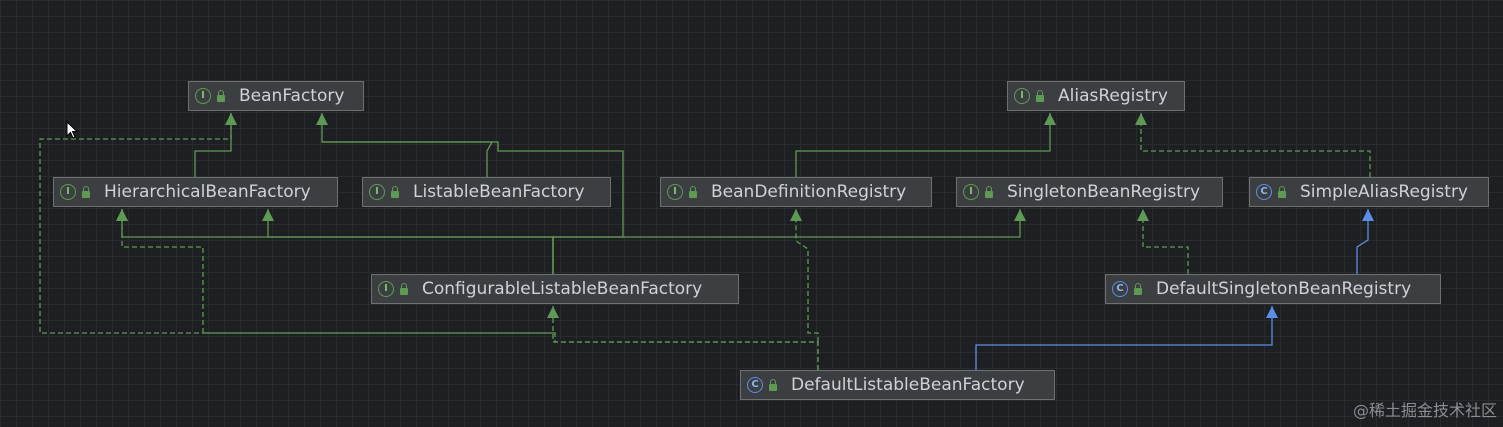 The height and width of the screenshot is (427, 1503). I want to click on node-label: DefaultSingletonBeanRegistry, so click(1284, 289).